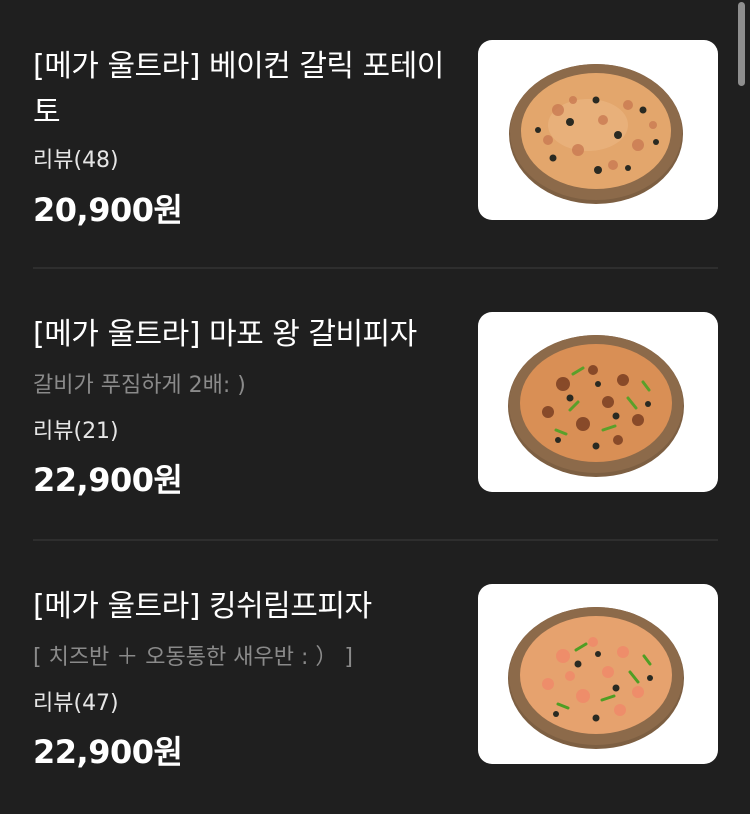 The height and width of the screenshot is (814, 750). What do you see at coordinates (76, 161) in the screenshot?
I see `menu-item-review-count: 리뷰(48)` at bounding box center [76, 161].